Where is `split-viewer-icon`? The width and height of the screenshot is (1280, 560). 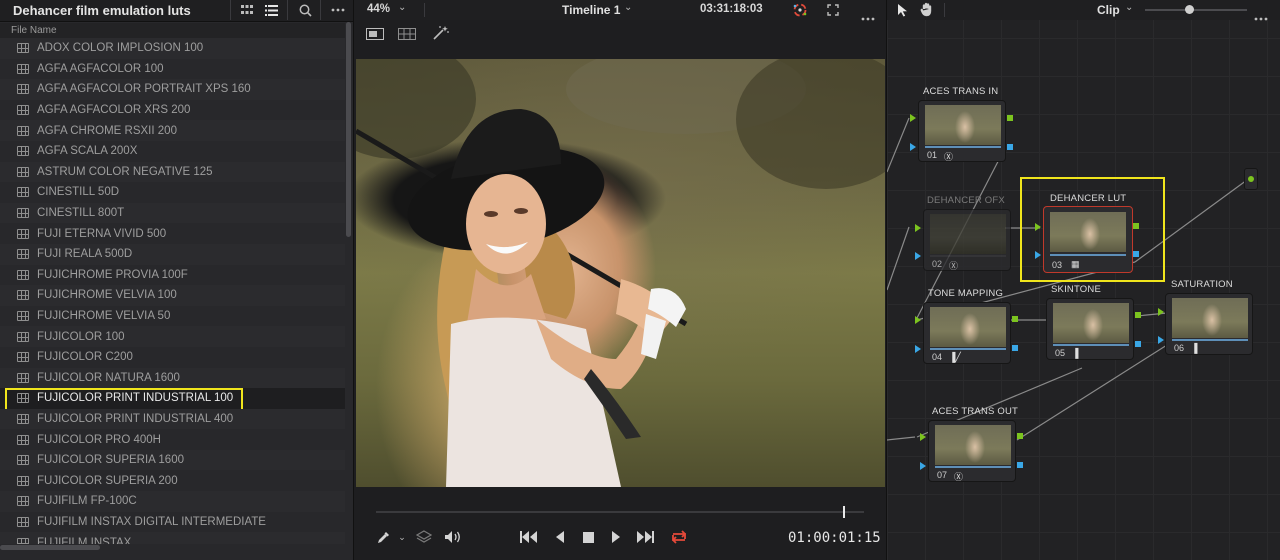
split-viewer-icon is located at coordinates (407, 36).